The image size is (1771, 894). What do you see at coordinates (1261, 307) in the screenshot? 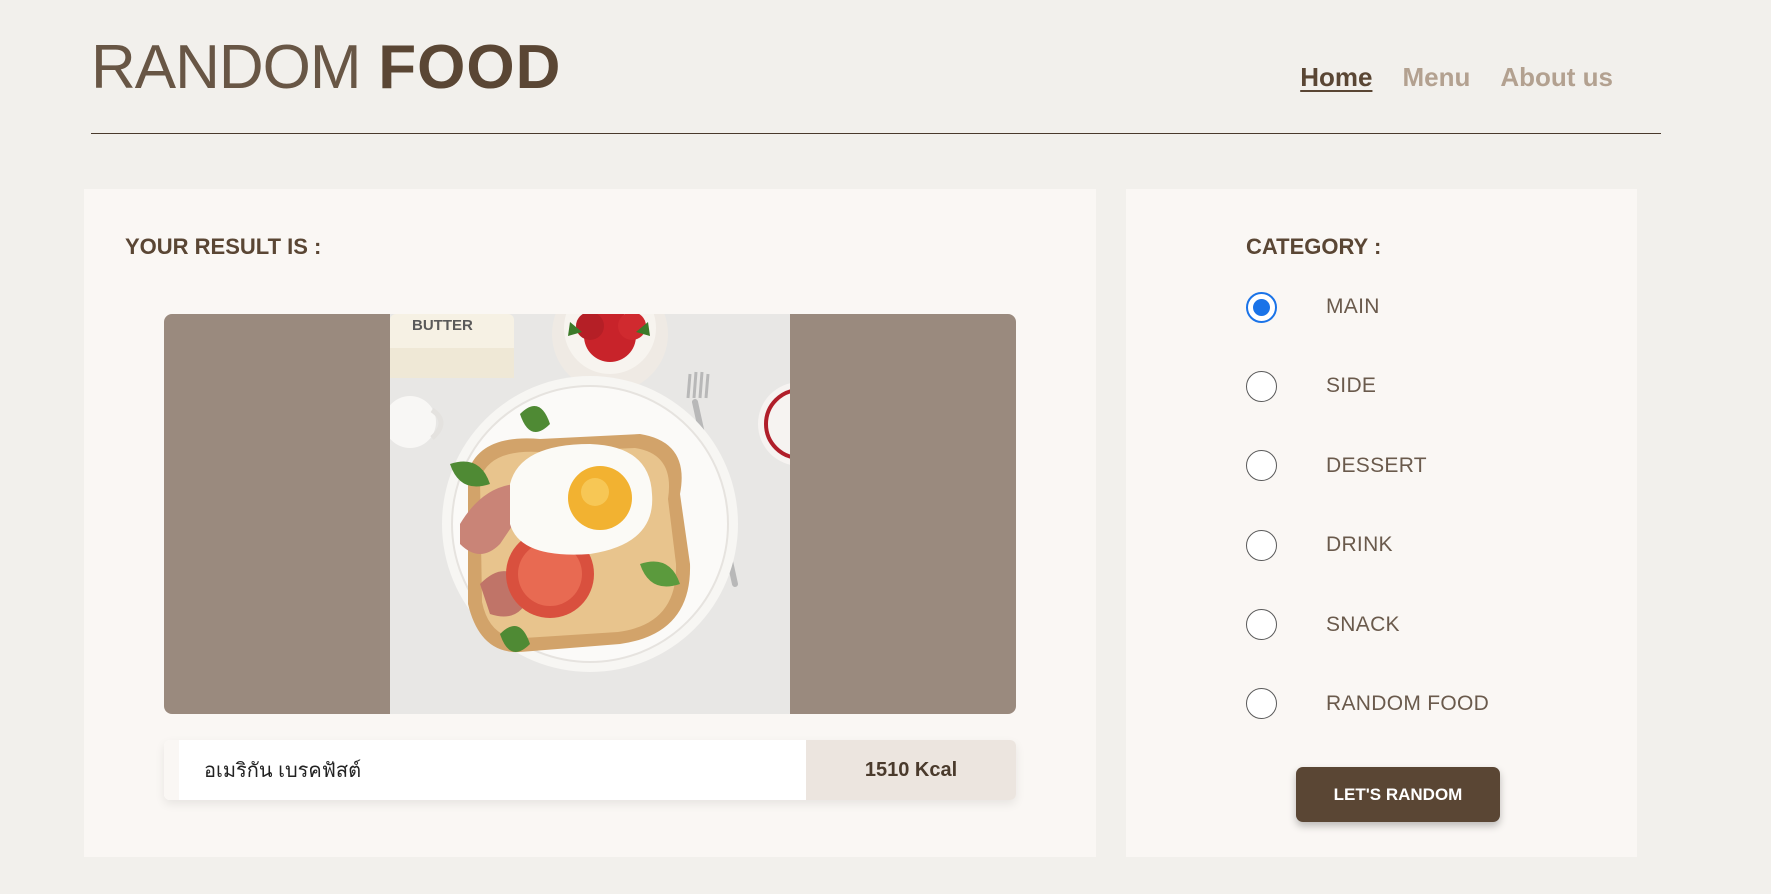
I see `radio-main` at bounding box center [1261, 307].